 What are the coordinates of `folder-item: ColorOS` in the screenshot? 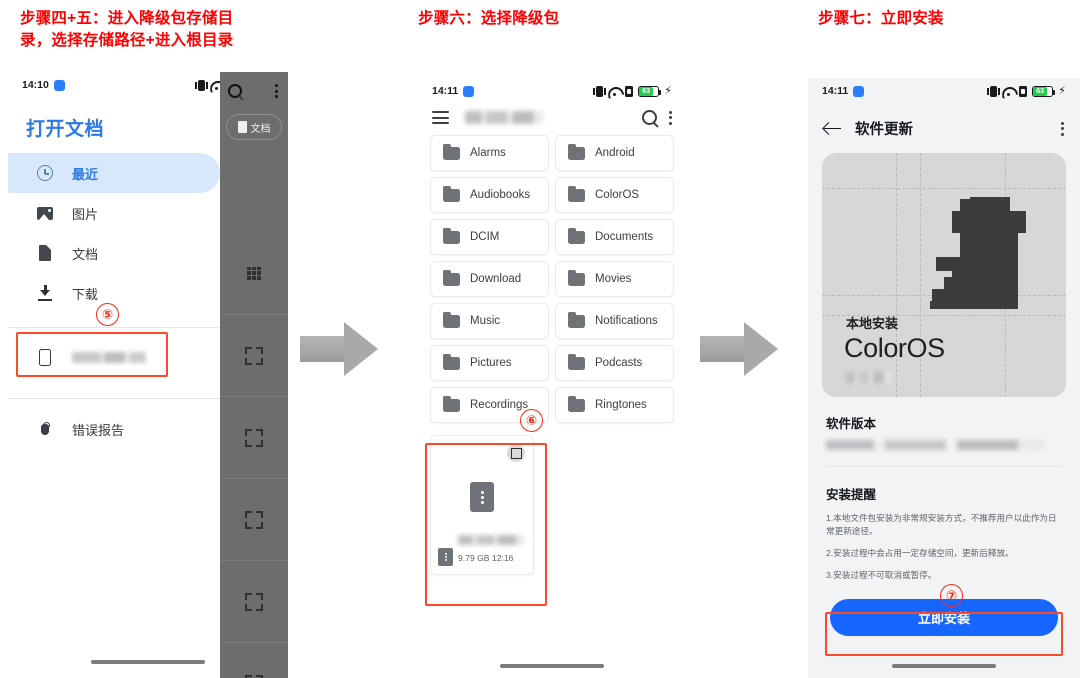 It's located at (614, 195).